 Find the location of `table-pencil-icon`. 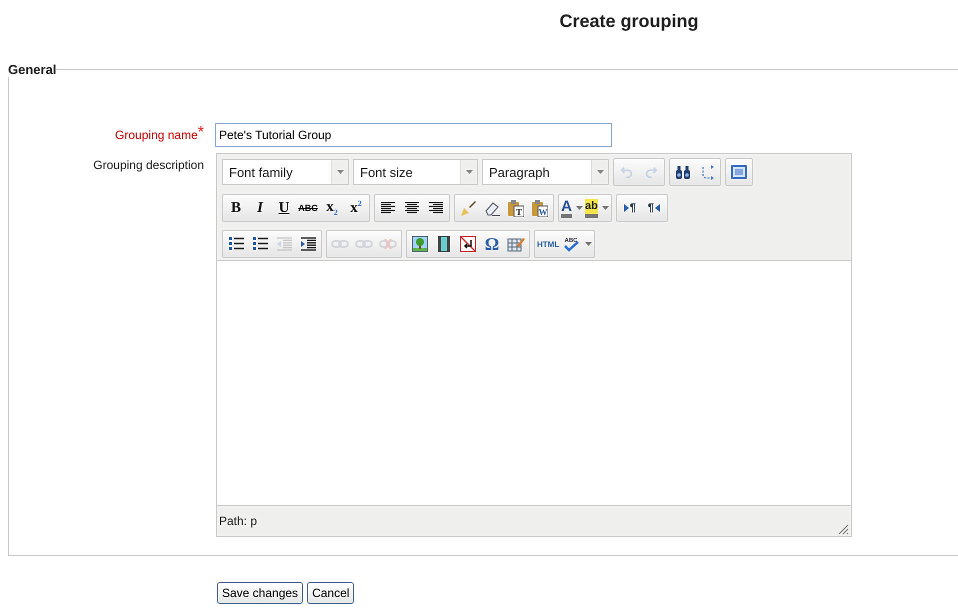

table-pencil-icon is located at coordinates (516, 244).